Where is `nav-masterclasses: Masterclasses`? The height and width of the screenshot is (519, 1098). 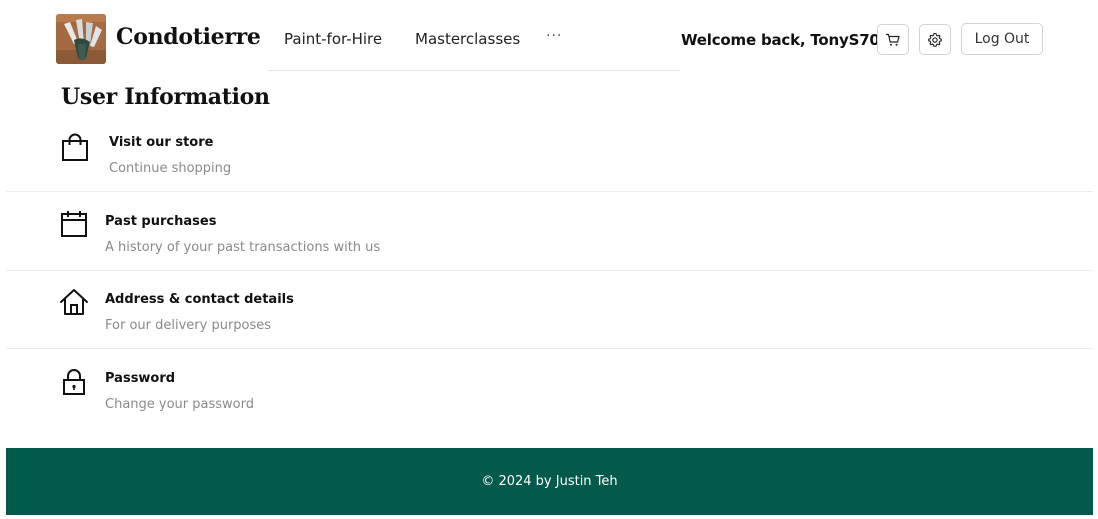 nav-masterclasses: Masterclasses is located at coordinates (467, 39).